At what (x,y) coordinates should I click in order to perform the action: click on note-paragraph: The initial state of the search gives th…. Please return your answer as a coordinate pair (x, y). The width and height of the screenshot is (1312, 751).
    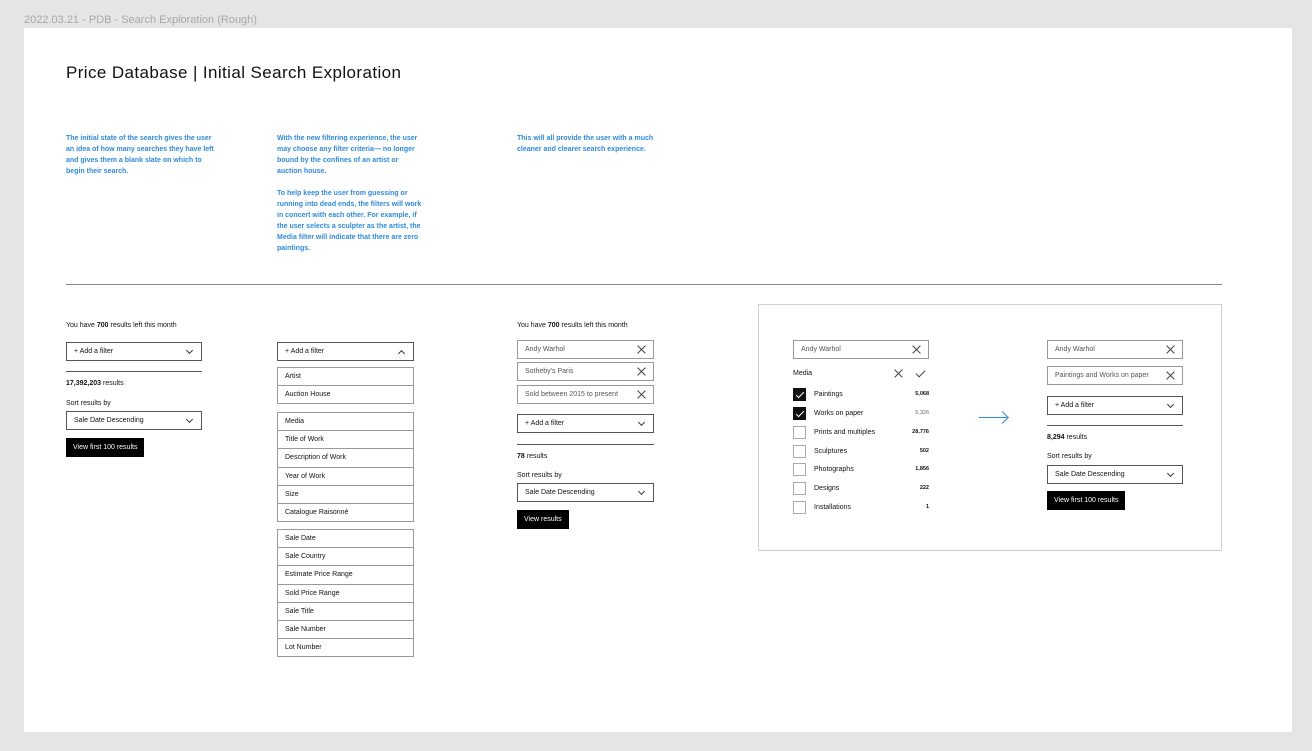
    Looking at the image, I should click on (140, 155).